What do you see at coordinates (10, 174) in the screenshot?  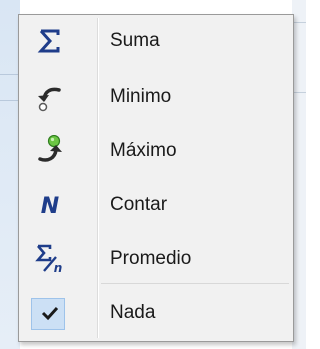 I see `background-left-panel` at bounding box center [10, 174].